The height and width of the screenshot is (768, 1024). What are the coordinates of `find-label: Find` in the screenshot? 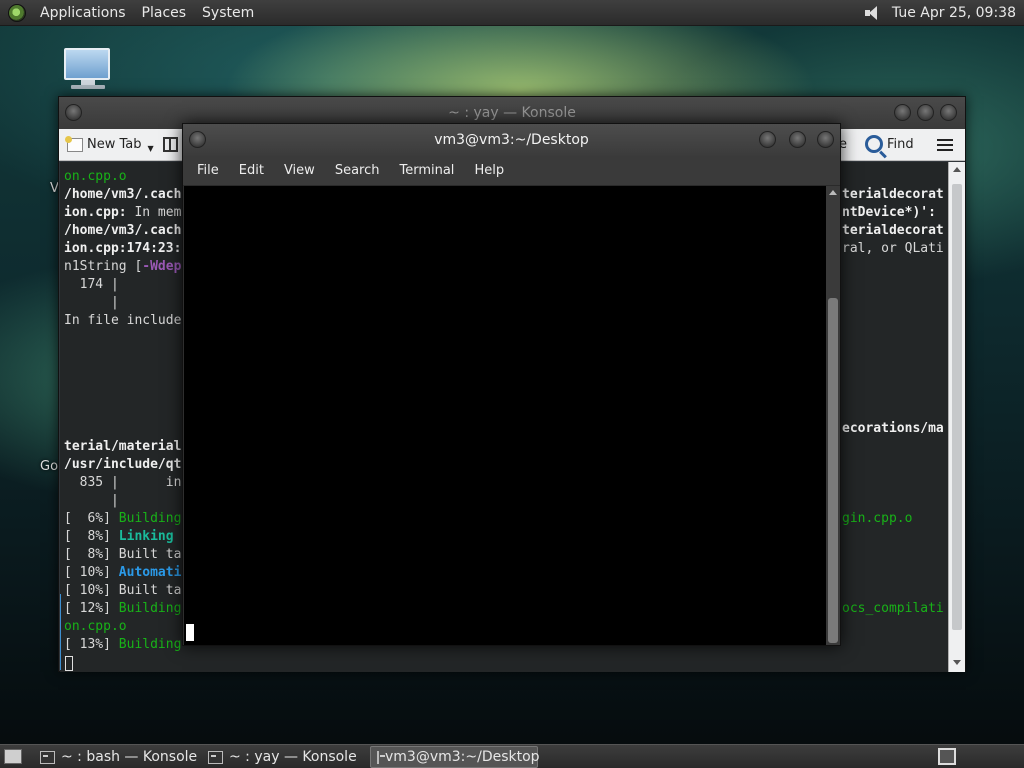 It's located at (900, 144).